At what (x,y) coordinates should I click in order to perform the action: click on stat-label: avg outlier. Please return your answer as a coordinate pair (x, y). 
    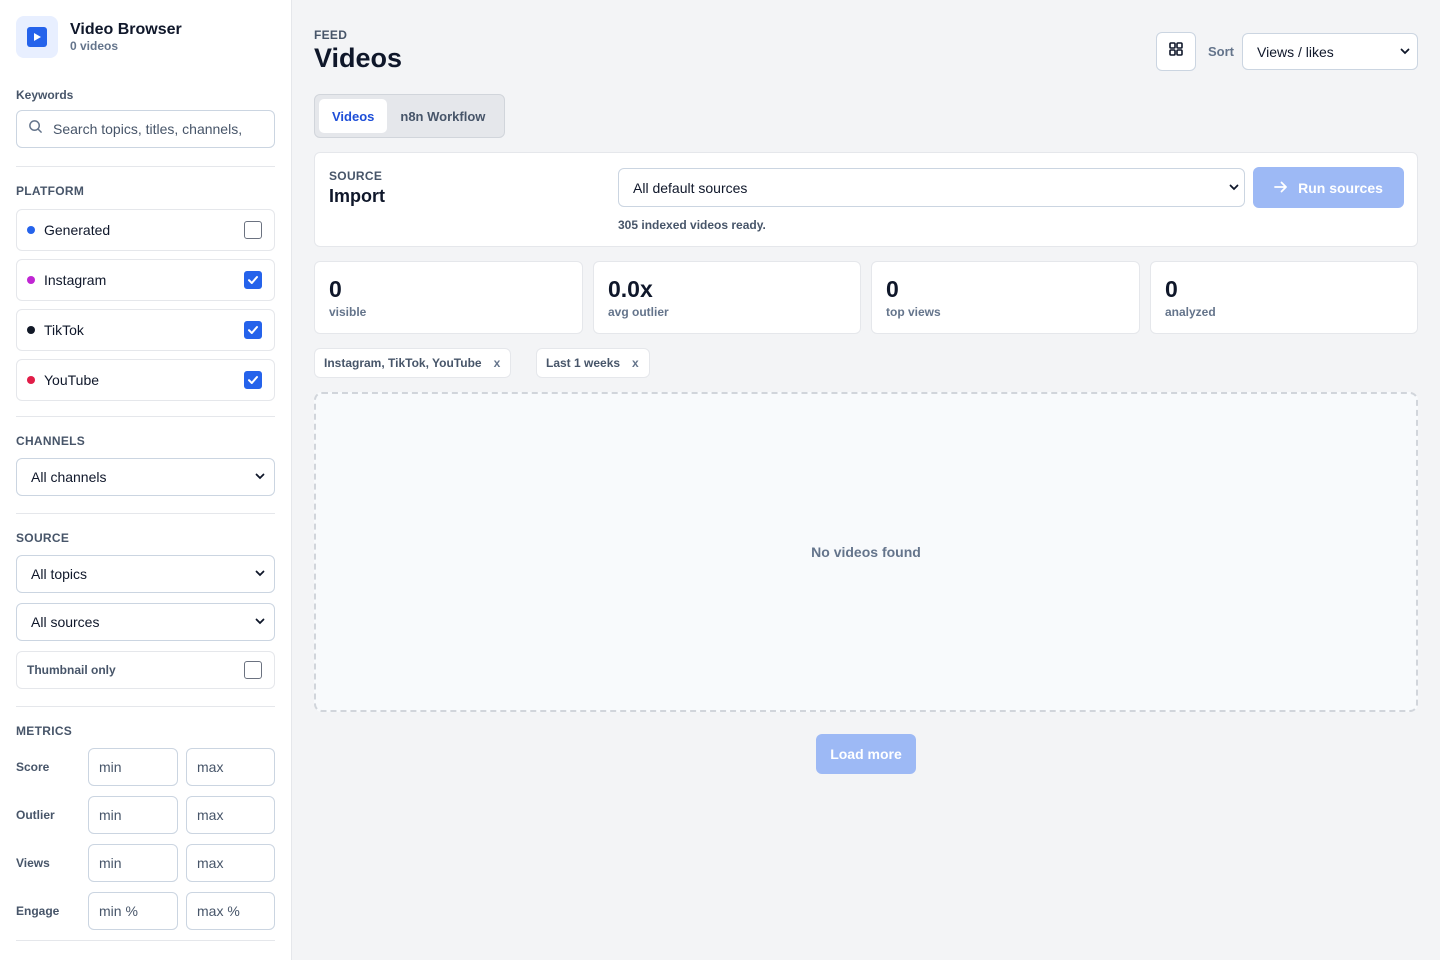
    Looking at the image, I should click on (638, 312).